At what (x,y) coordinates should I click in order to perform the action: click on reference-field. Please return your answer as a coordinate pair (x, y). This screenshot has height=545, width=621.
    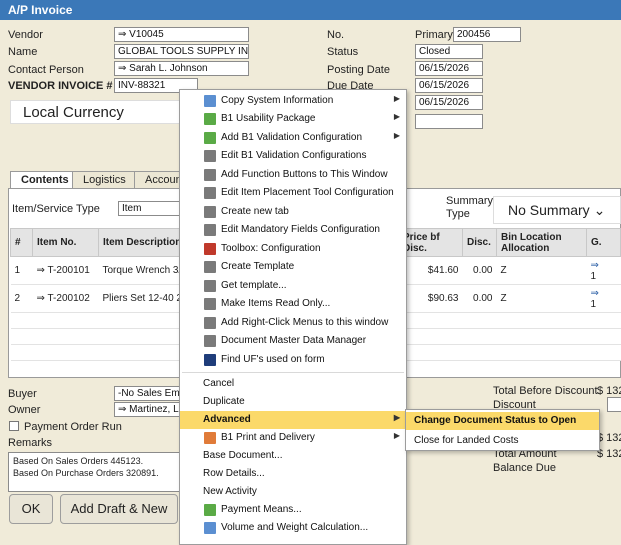
    Looking at the image, I should click on (449, 121).